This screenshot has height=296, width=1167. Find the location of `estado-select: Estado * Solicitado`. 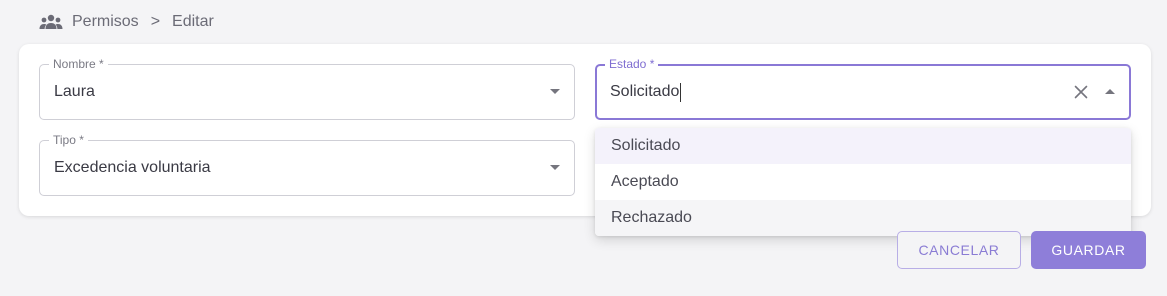

estado-select: Estado * Solicitado is located at coordinates (863, 88).